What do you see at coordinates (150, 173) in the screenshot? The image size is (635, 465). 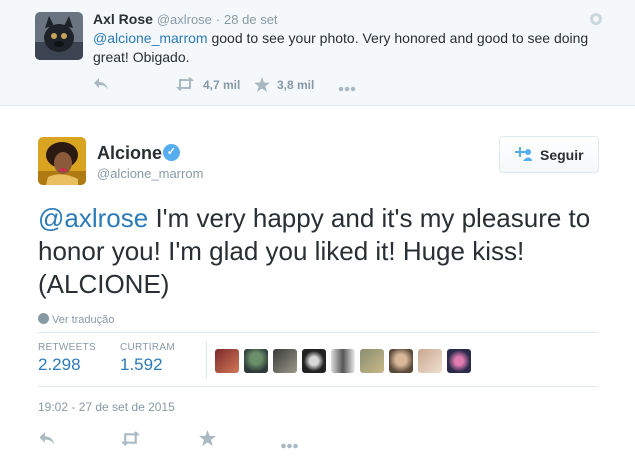 I see `author-handle: @alcione_marrom` at bounding box center [150, 173].